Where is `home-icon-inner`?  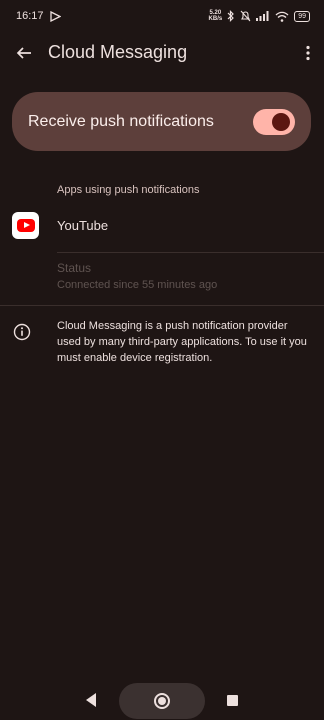 home-icon-inner is located at coordinates (162, 701).